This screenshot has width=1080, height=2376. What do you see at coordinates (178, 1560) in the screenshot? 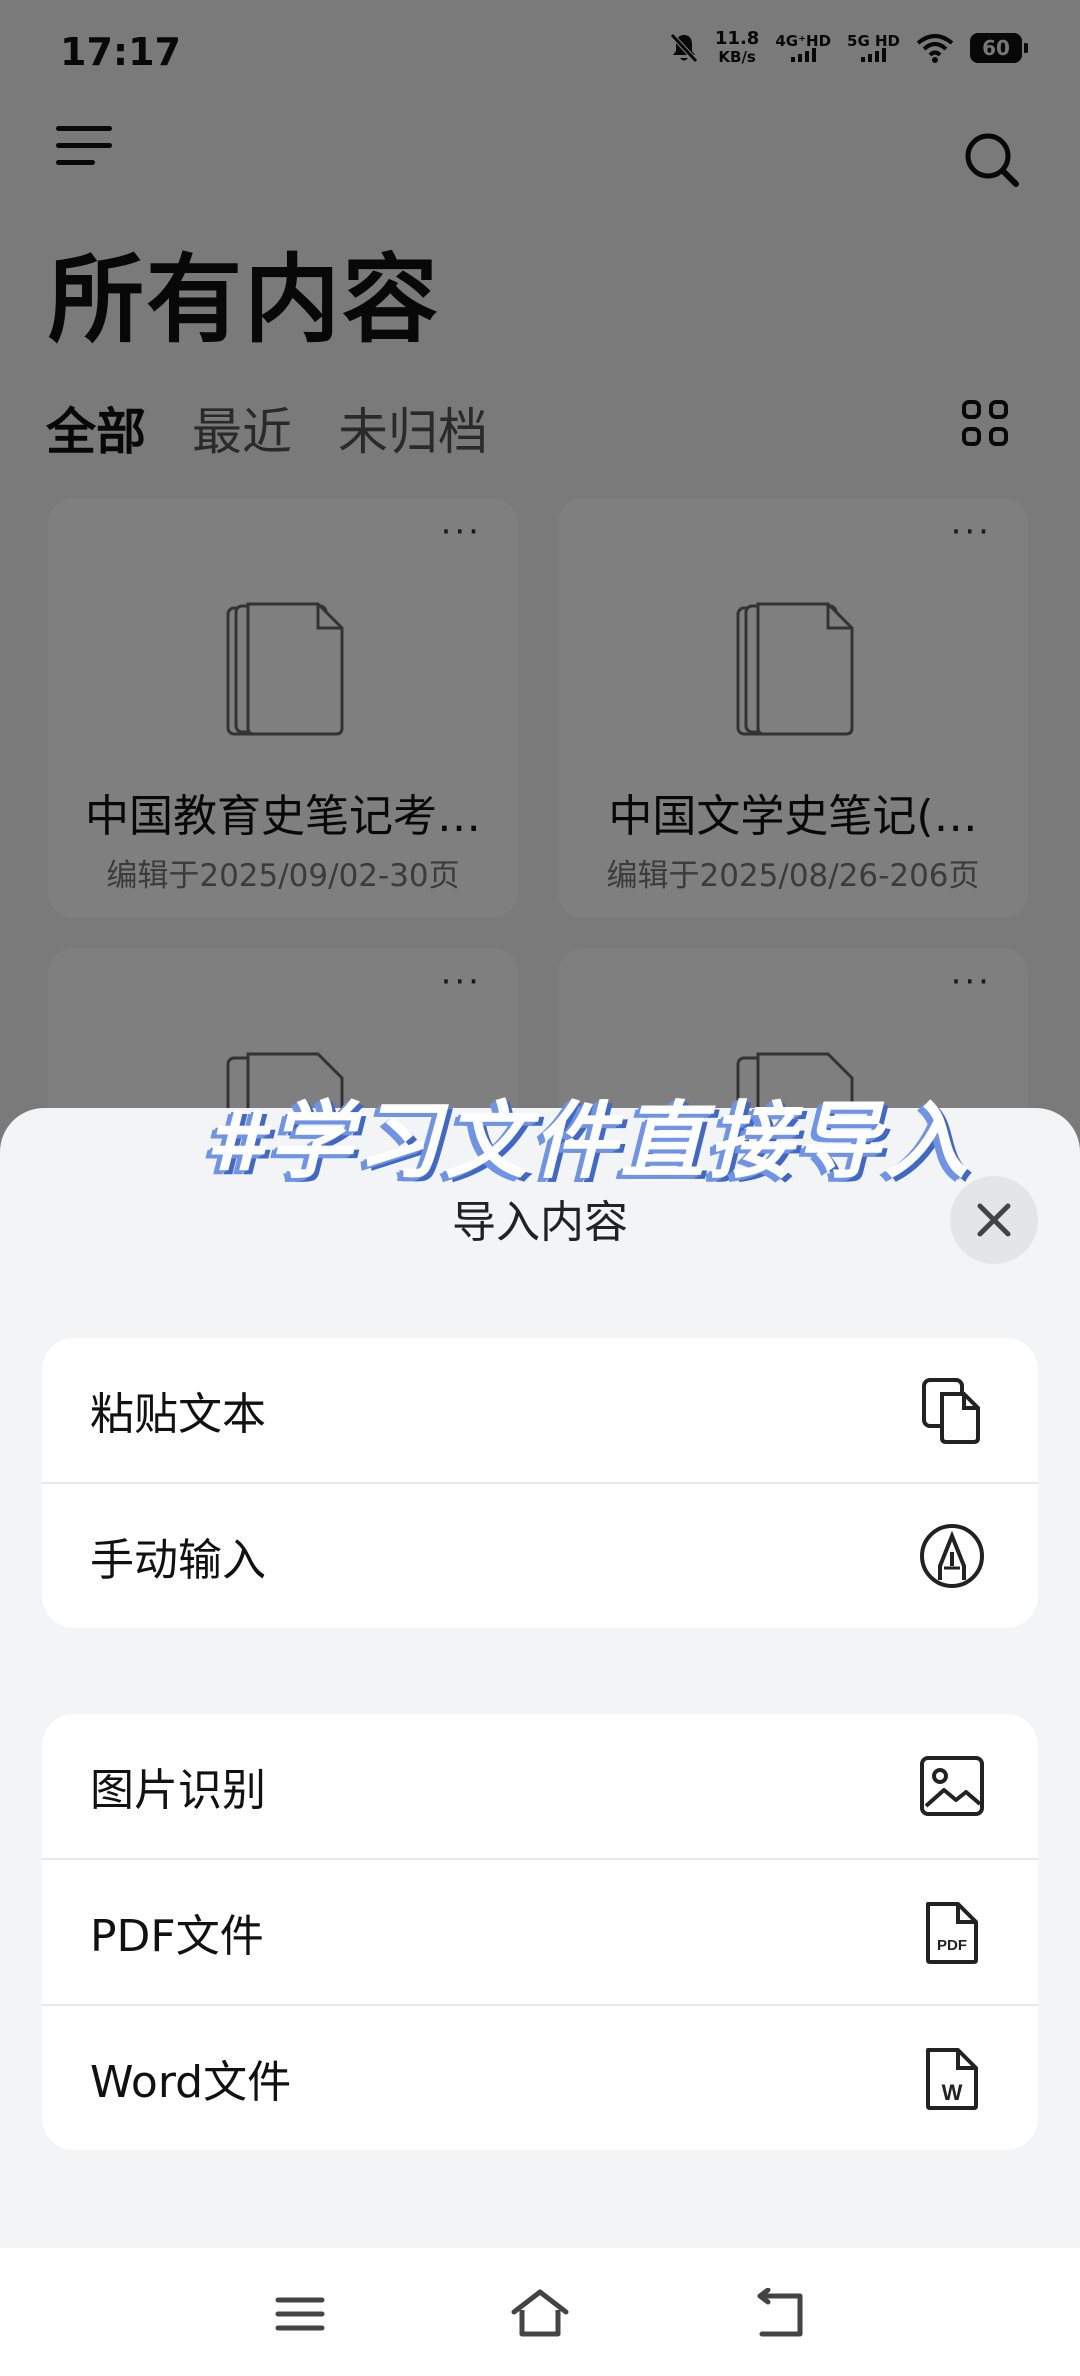
I see `option-label: 手动输入` at bounding box center [178, 1560].